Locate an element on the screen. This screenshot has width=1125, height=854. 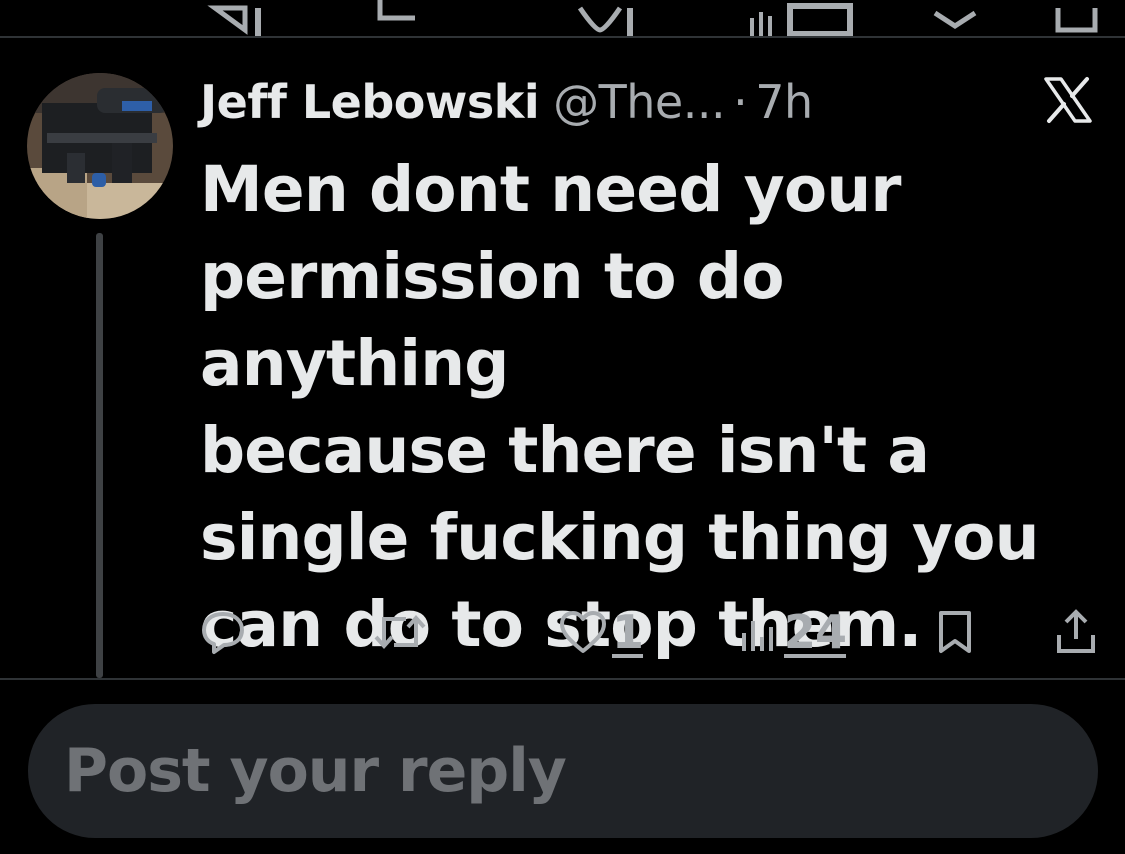
heart-icon is located at coordinates (583, 632).